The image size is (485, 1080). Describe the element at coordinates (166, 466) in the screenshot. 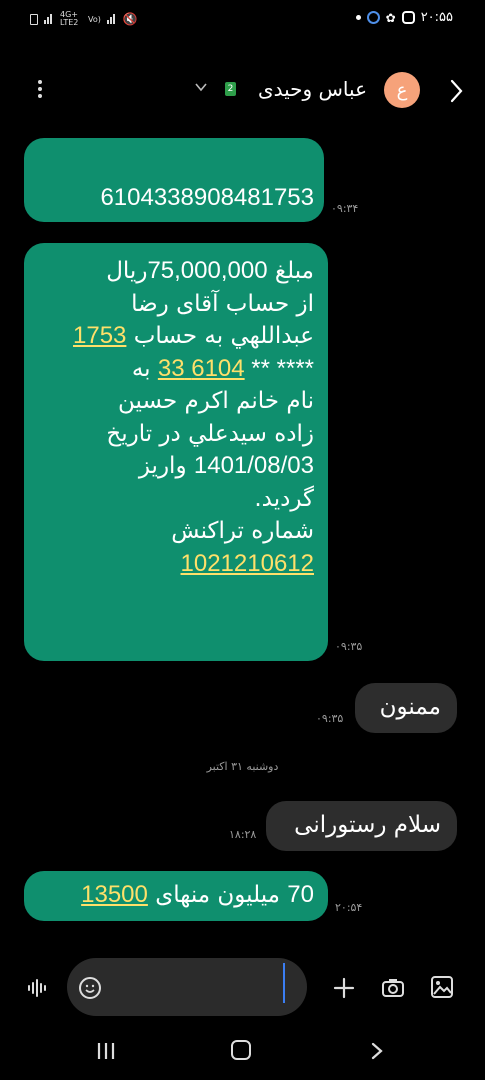

I see `message-segment: واريز` at that location.